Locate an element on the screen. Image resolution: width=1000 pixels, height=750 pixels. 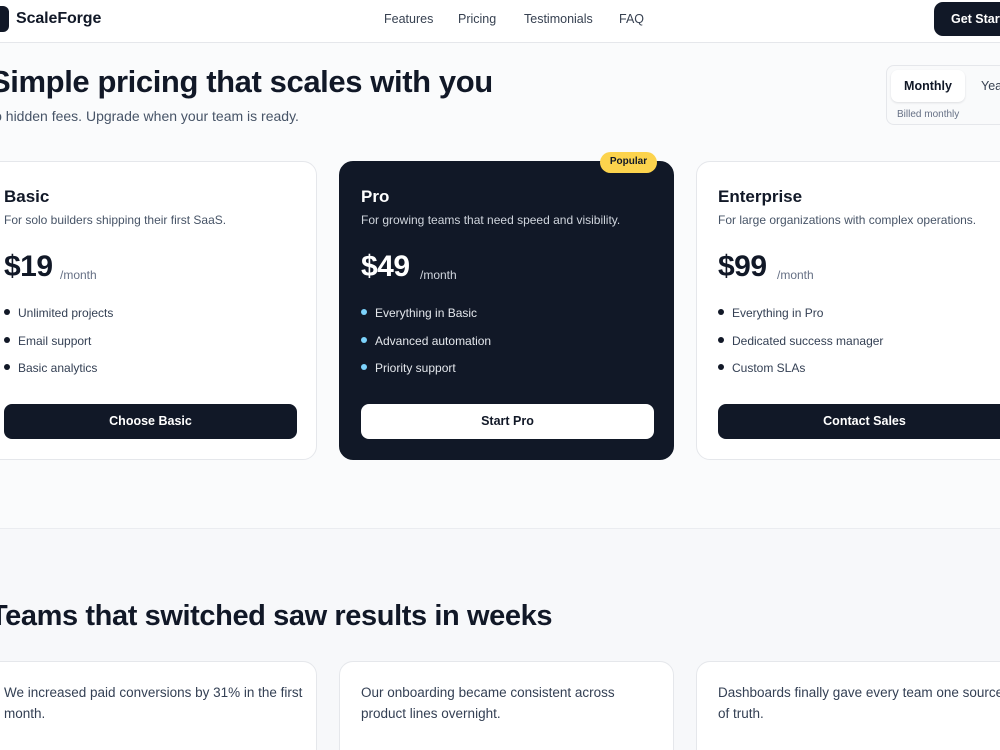
plan-price: $49 is located at coordinates (385, 266).